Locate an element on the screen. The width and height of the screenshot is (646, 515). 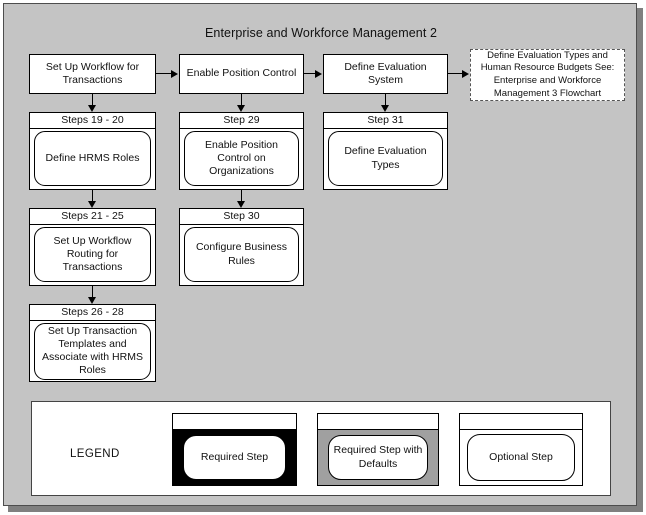
legend-item-required-step: Required Step is located at coordinates (234, 449).